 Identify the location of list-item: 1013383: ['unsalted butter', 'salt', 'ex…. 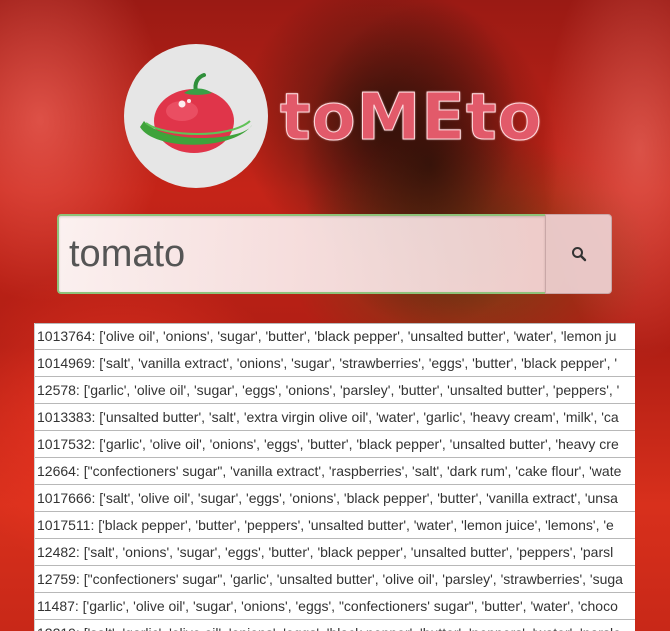
(335, 417).